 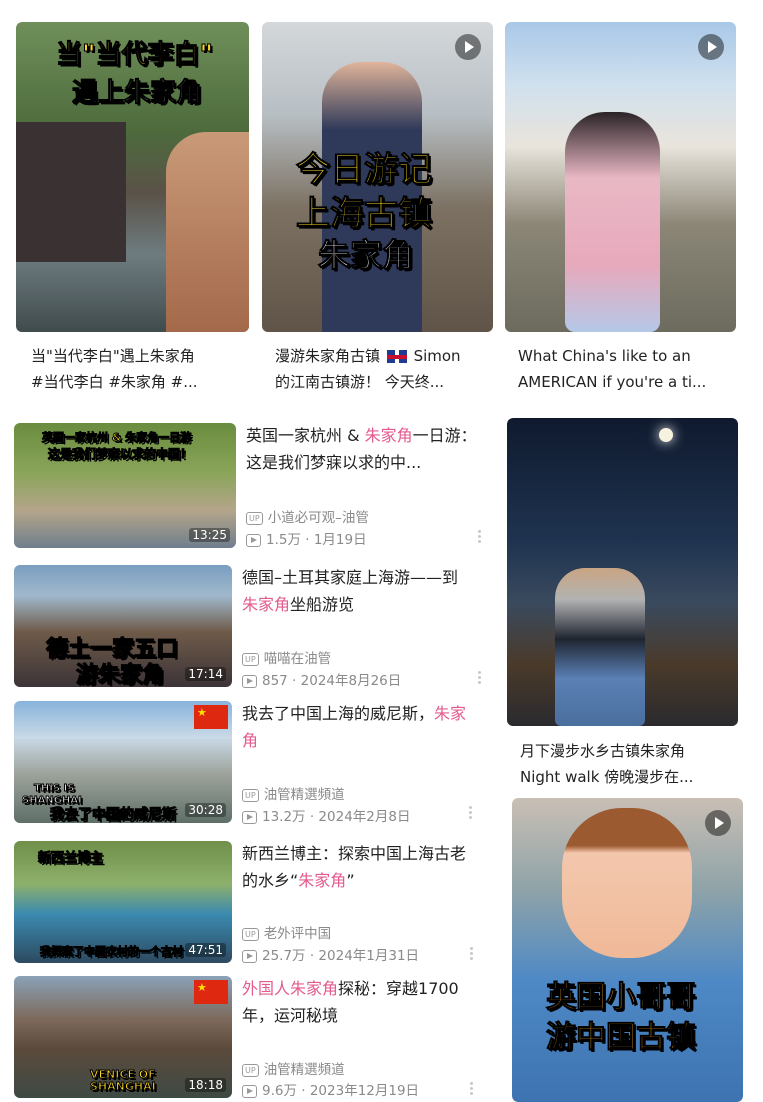 I want to click on thumb-overlay-text: 今日游记, so click(x=364, y=170).